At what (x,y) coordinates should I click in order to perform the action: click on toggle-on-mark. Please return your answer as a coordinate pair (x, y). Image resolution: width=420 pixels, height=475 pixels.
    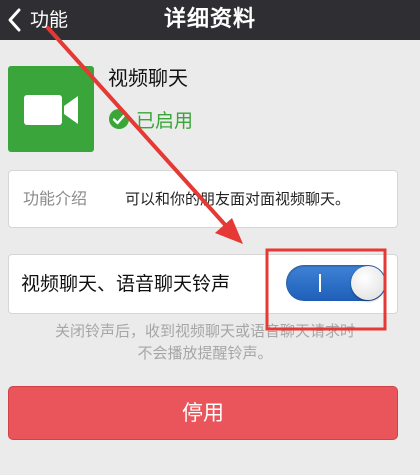
    Looking at the image, I should click on (320, 283).